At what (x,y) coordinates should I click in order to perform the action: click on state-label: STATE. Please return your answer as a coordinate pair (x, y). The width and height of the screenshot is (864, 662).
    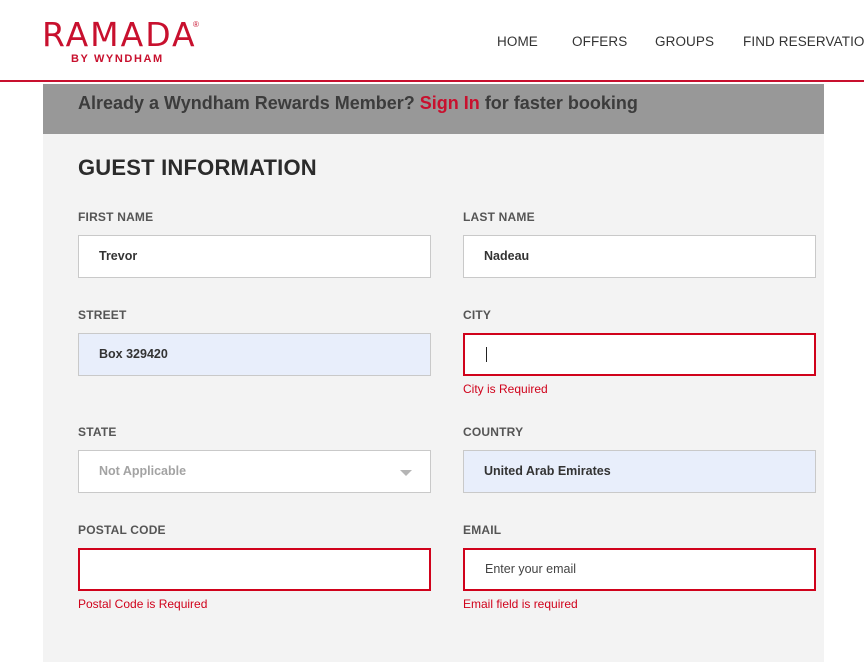
    Looking at the image, I should click on (97, 432).